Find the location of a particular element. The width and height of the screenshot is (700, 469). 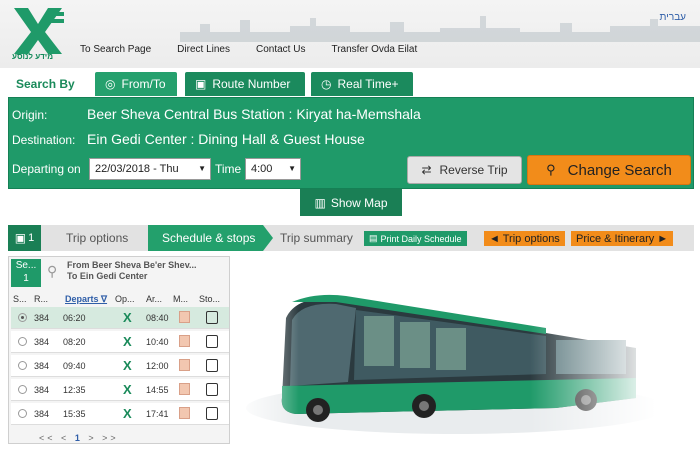

depart-time: 09:40 is located at coordinates (74, 366).